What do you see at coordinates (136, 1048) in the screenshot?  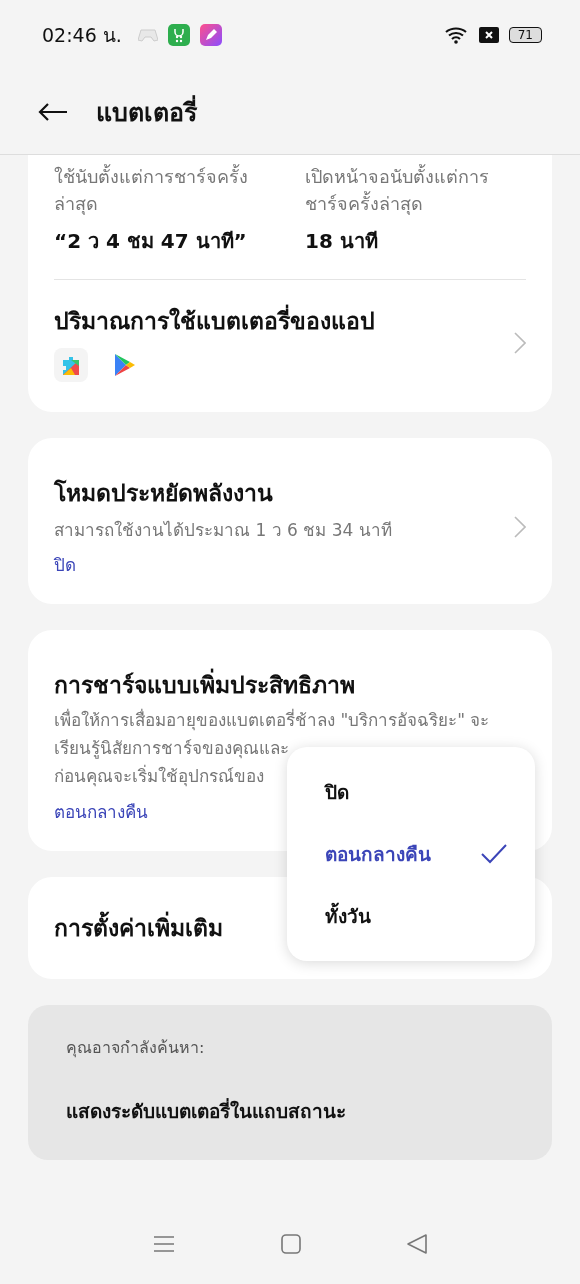 I see `suggestions-heading: คุณอาจกำลังค้นหา:` at bounding box center [136, 1048].